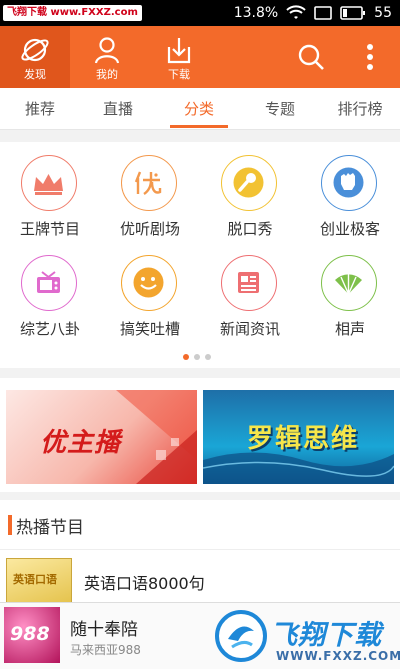  Describe the element at coordinates (323, 13) in the screenshot. I see `sim-icon` at that location.